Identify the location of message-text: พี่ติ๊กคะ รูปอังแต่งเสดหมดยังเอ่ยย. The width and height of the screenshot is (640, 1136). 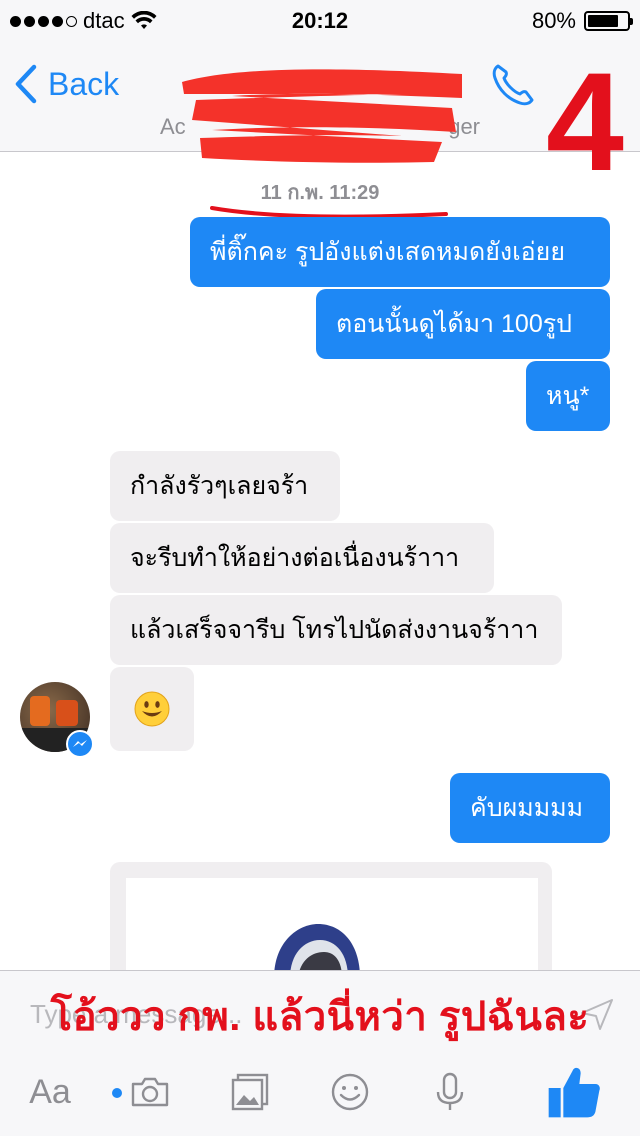
(387, 252).